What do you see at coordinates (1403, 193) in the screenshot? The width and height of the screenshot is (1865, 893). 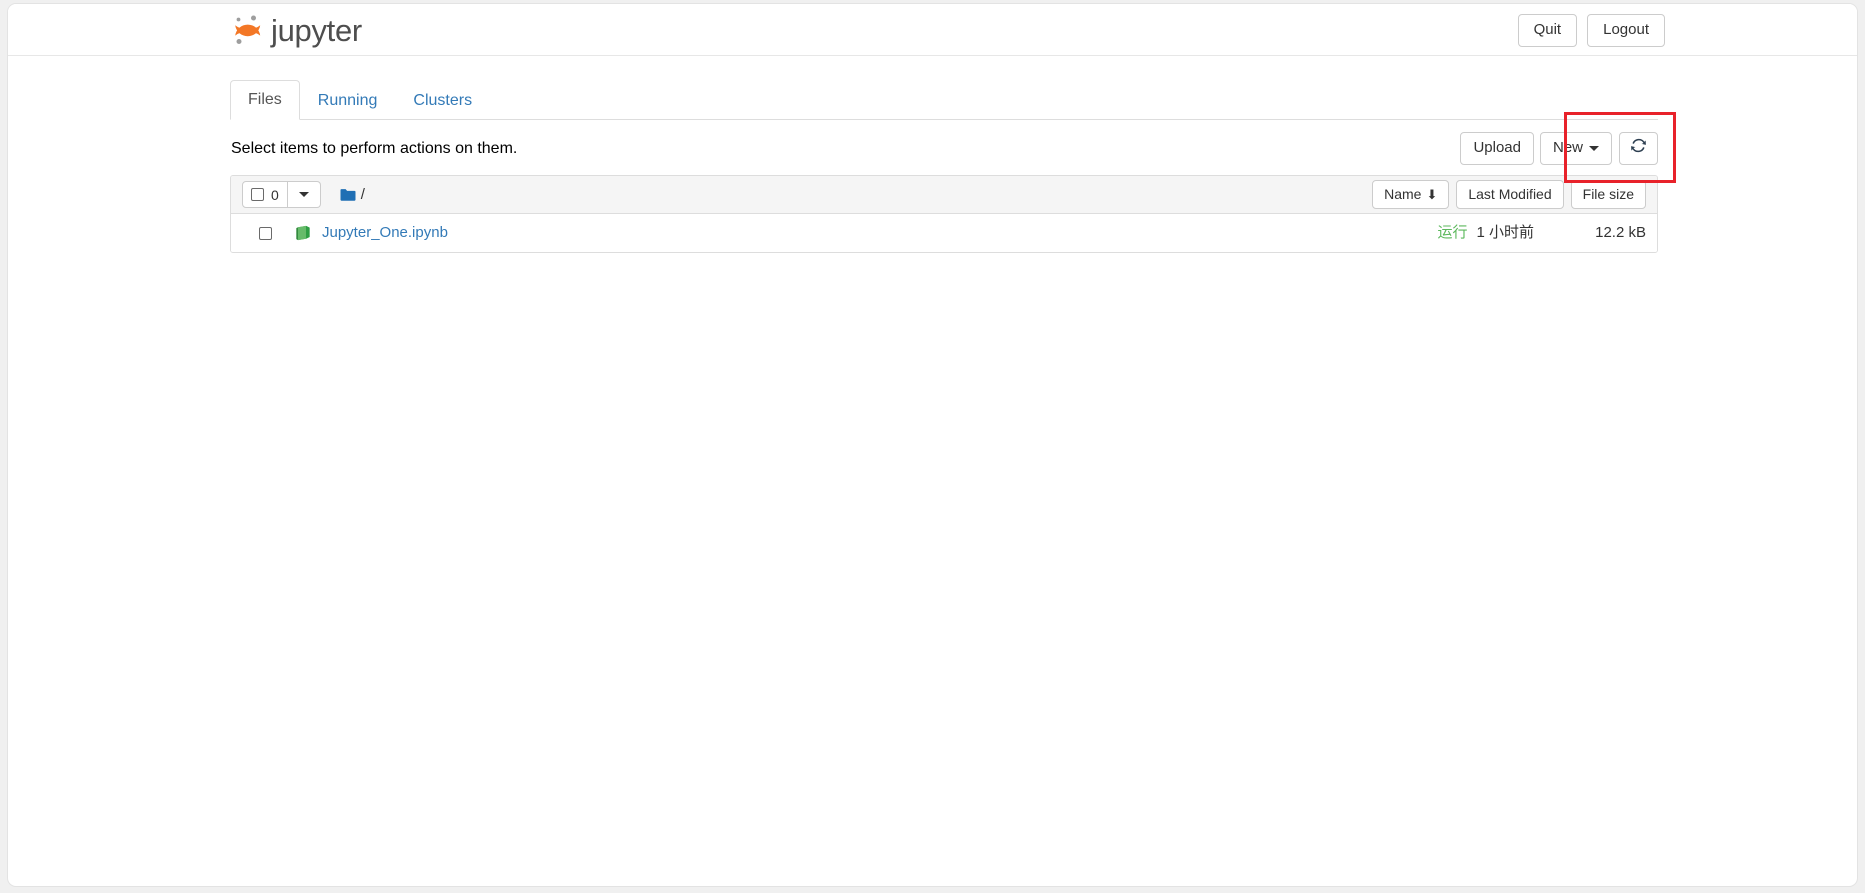 I see `sort-name-label: Name` at bounding box center [1403, 193].